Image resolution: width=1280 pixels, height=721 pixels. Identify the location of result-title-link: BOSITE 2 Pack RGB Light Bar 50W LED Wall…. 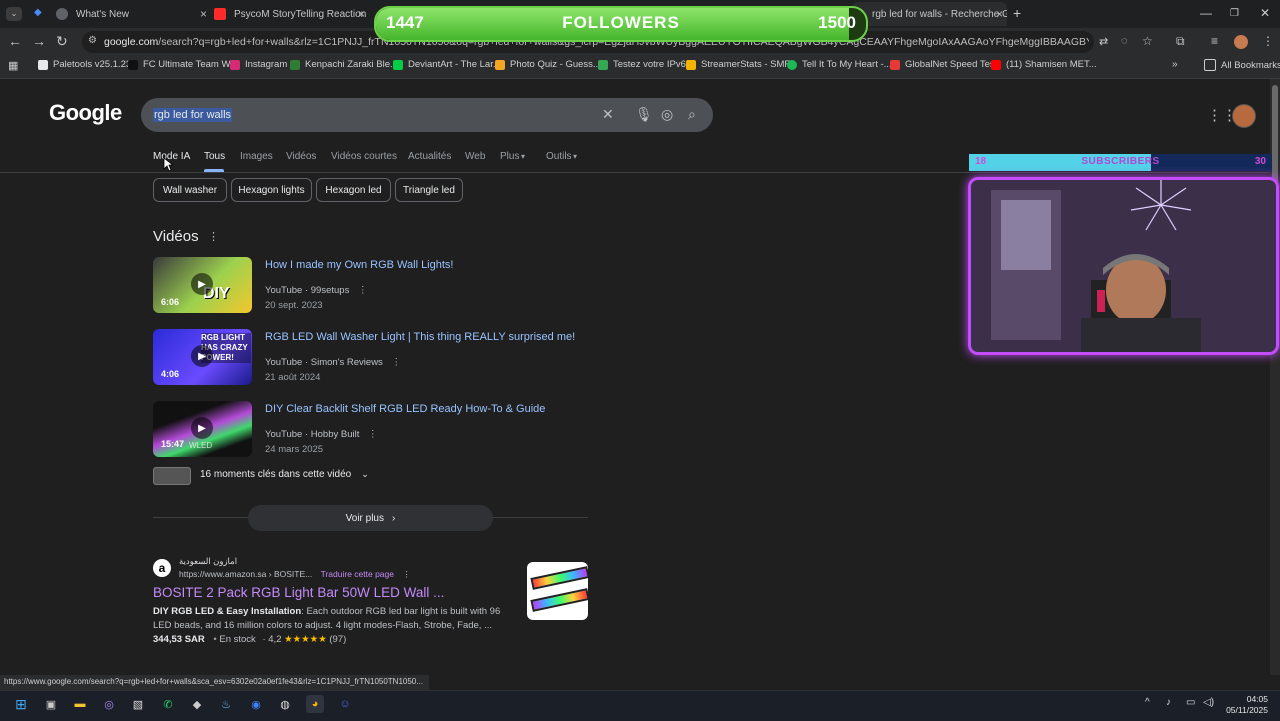
(298, 592).